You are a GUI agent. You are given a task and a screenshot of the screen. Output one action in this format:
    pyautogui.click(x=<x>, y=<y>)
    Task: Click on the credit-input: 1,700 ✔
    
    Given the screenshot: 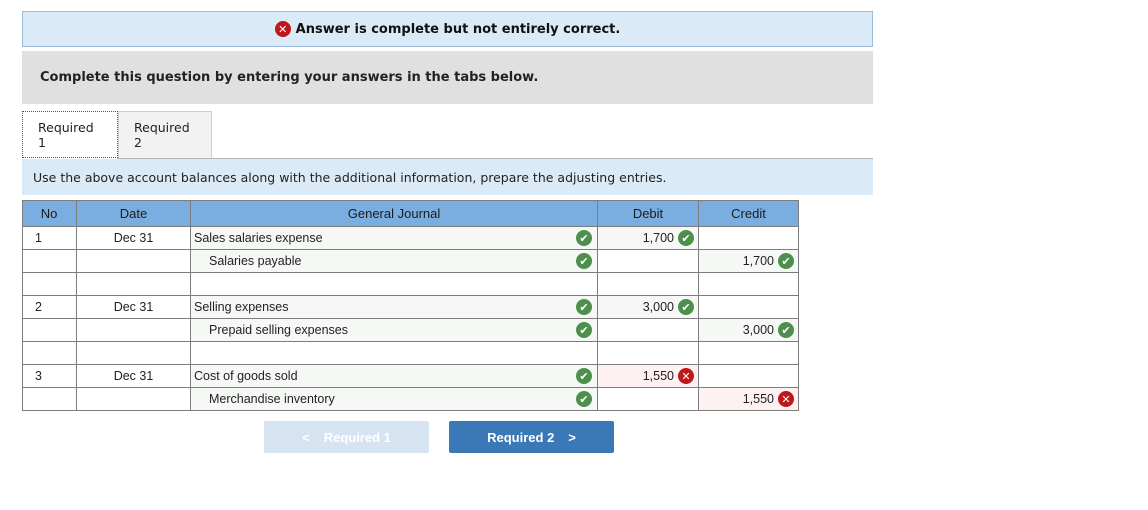 What is the action you would take?
    pyautogui.click(x=748, y=261)
    